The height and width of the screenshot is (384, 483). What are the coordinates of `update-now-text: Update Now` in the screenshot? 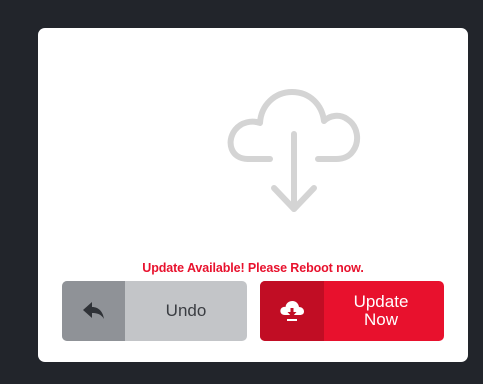 It's located at (381, 310).